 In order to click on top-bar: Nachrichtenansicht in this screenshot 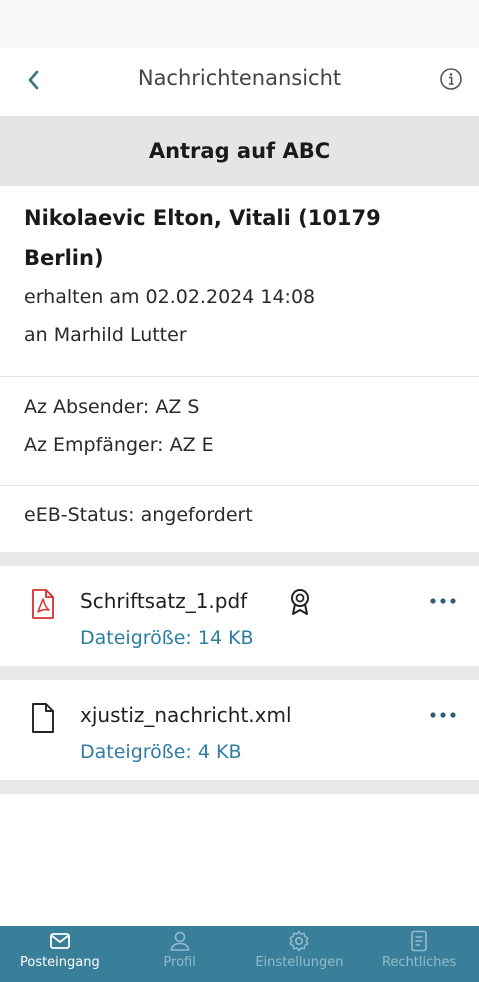, I will do `click(239, 82)`.